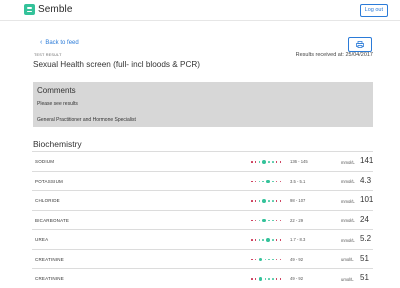  Describe the element at coordinates (202, 180) in the screenshot. I see `result-row: POTASSIUM 3.5 - 5.1 mmol/L 4.3` at that location.